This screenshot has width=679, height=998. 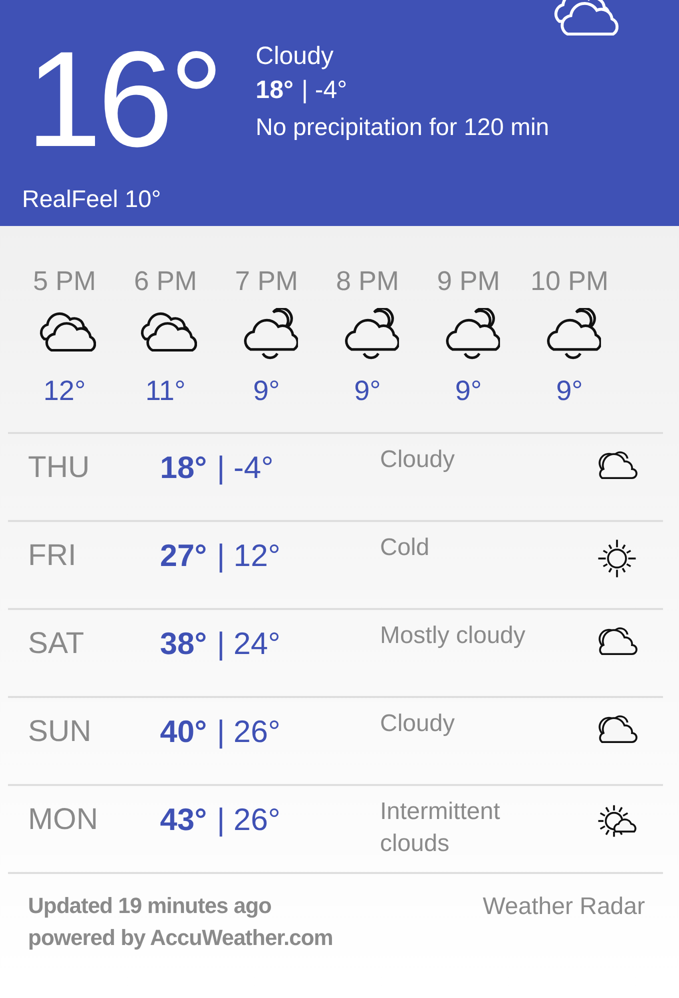 I want to click on hour-temperature: 12°, so click(x=64, y=391).